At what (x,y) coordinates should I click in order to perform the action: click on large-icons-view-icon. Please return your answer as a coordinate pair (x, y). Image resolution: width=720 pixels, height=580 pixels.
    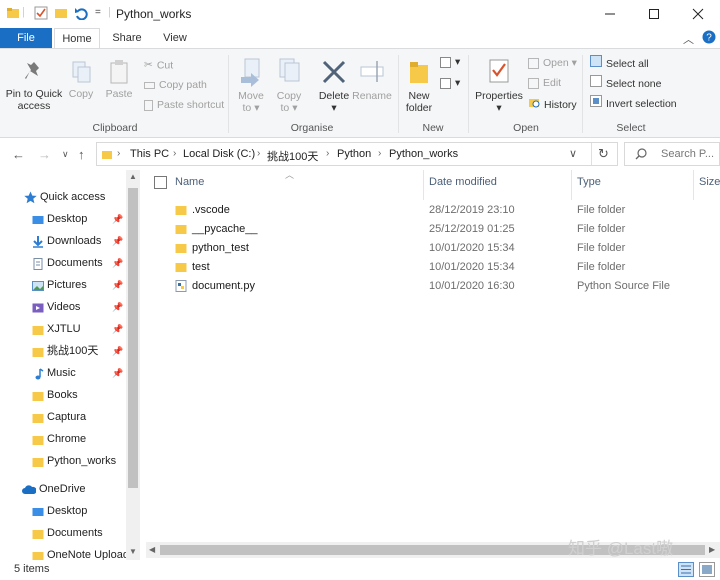
    Looking at the image, I should click on (707, 571).